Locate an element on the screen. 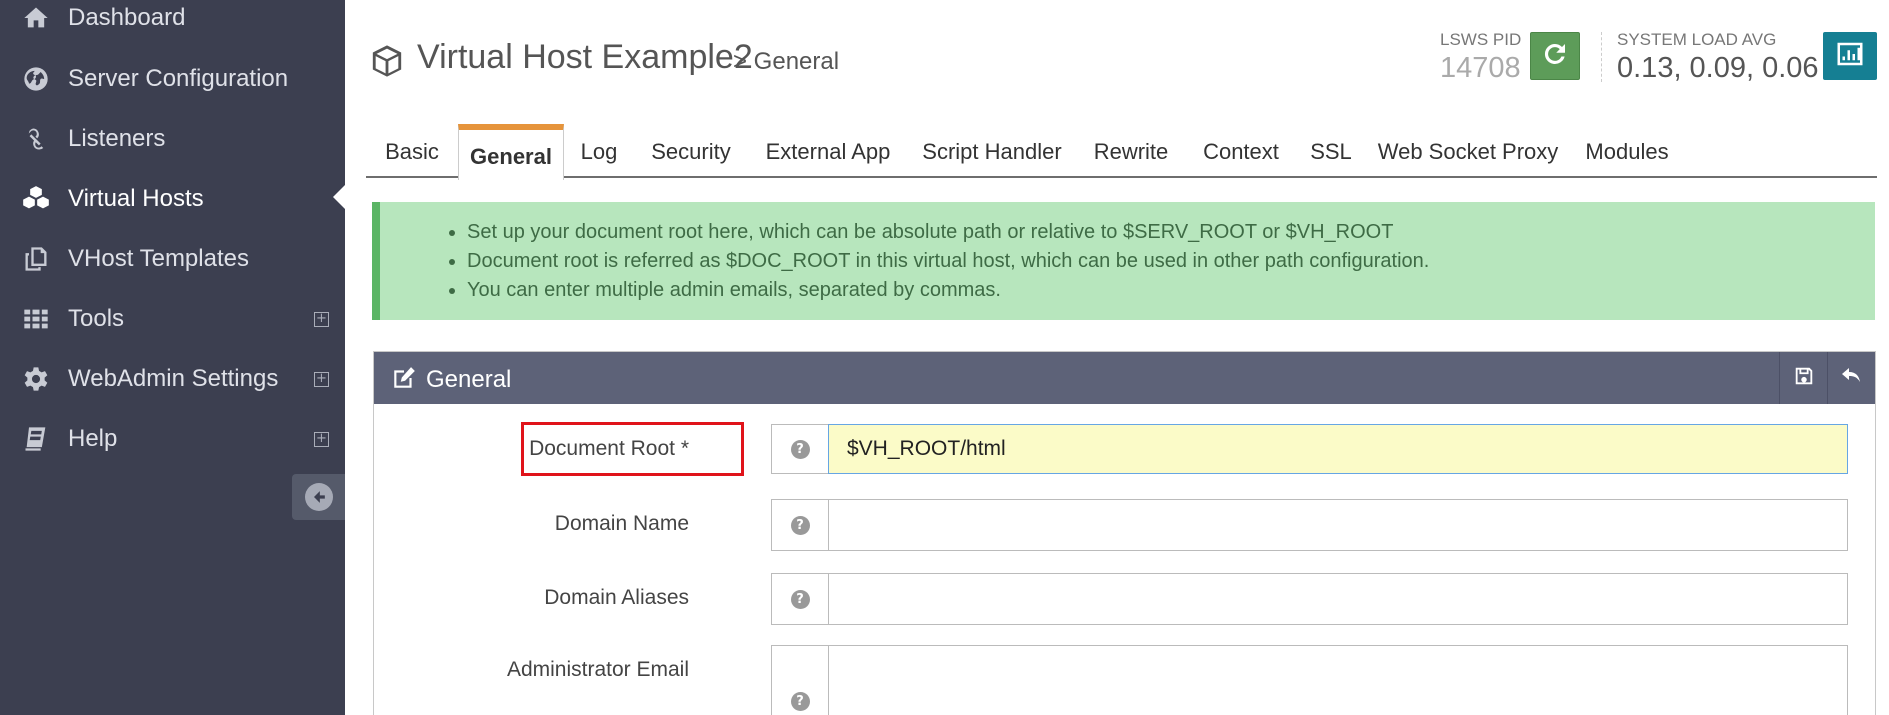 The width and height of the screenshot is (1889, 715). tab-ssl: SSL is located at coordinates (1331, 152).